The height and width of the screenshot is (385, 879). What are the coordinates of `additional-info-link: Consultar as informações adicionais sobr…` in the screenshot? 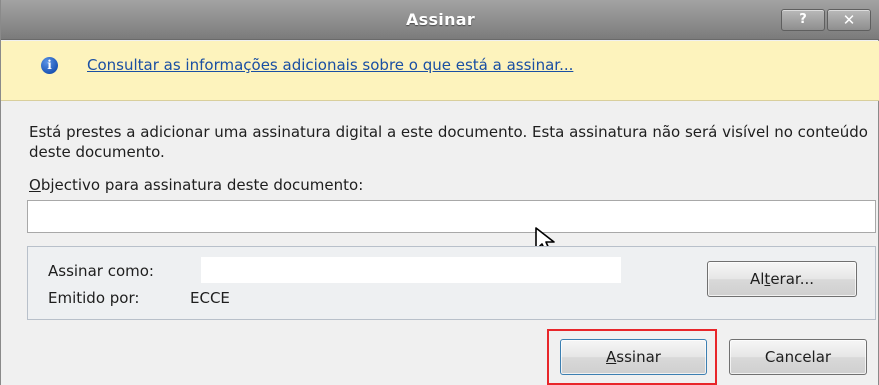 It's located at (330, 65).